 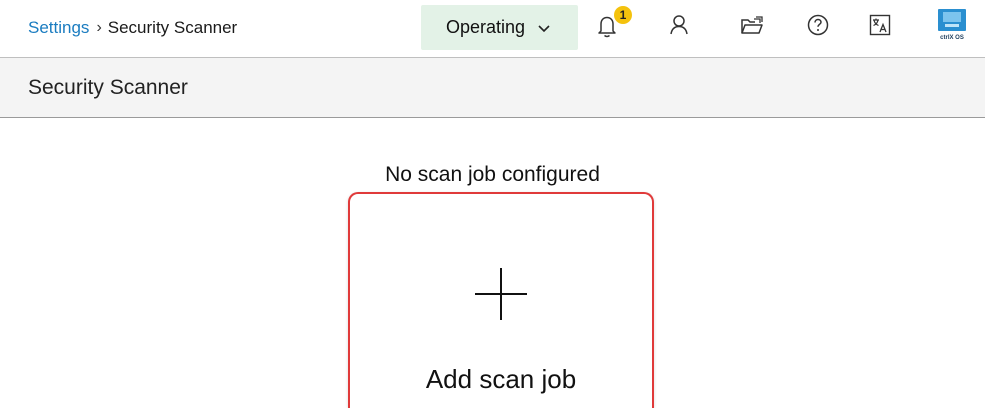 What do you see at coordinates (818, 25) in the screenshot?
I see `help-icon` at bounding box center [818, 25].